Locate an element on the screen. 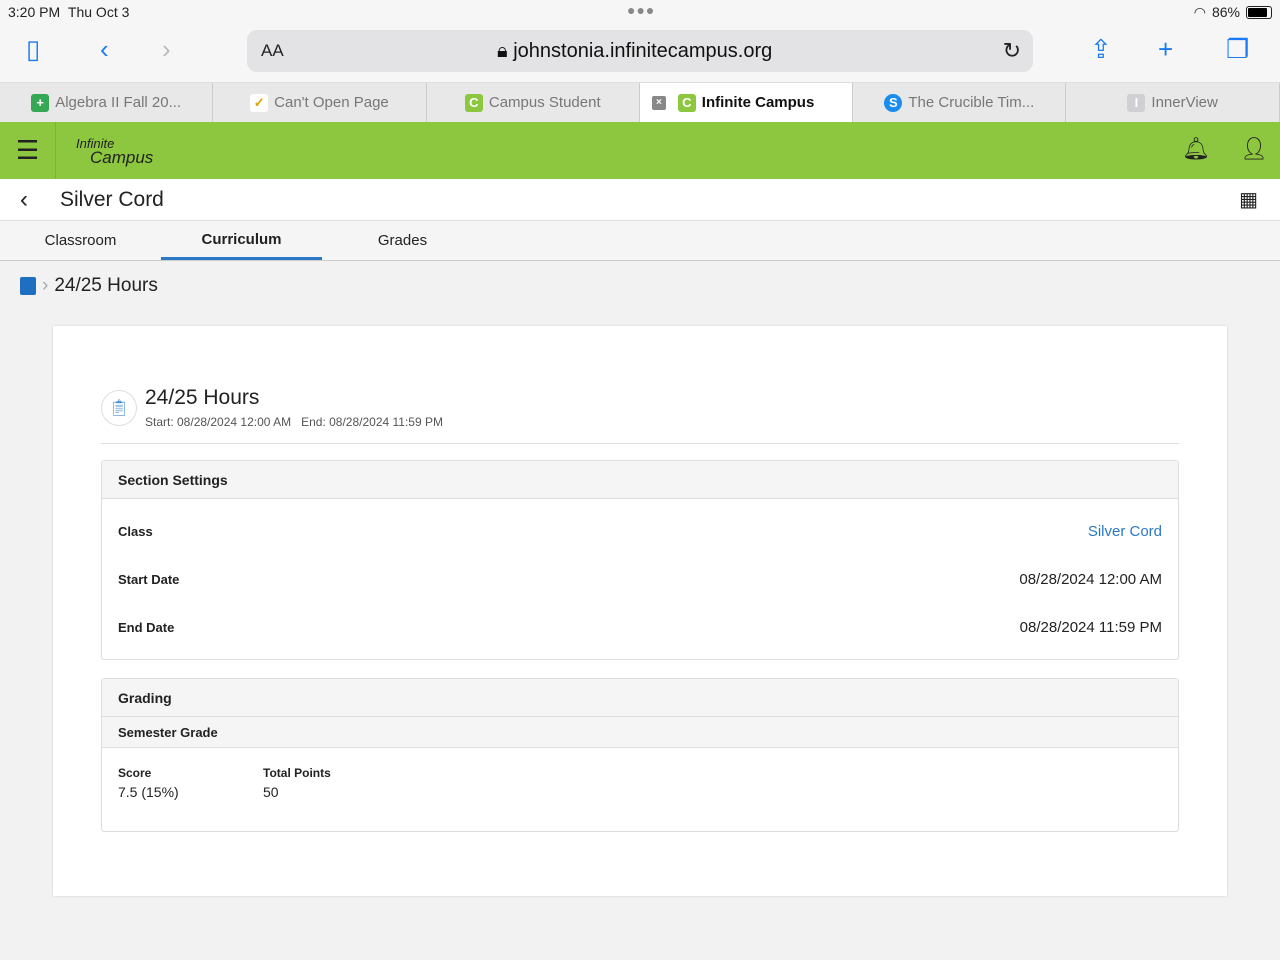 The image size is (1280, 960). close-tab-icon: × is located at coordinates (658, 102).